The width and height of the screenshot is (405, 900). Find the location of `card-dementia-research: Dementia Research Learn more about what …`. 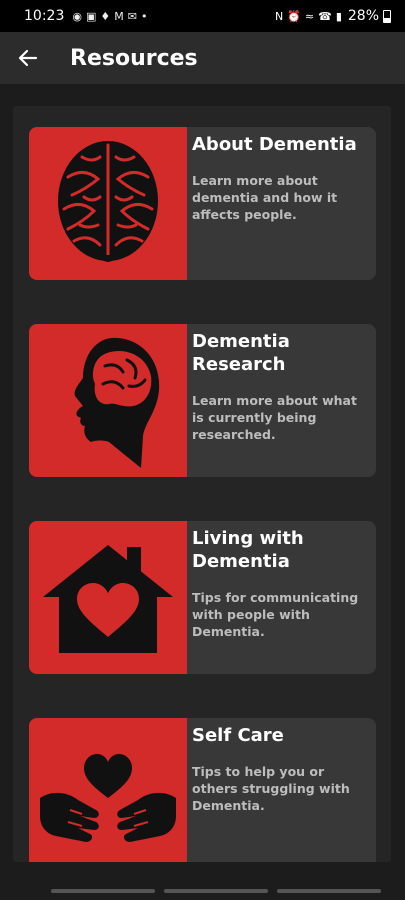

card-dementia-research: Dementia Research Learn more about what … is located at coordinates (202, 400).